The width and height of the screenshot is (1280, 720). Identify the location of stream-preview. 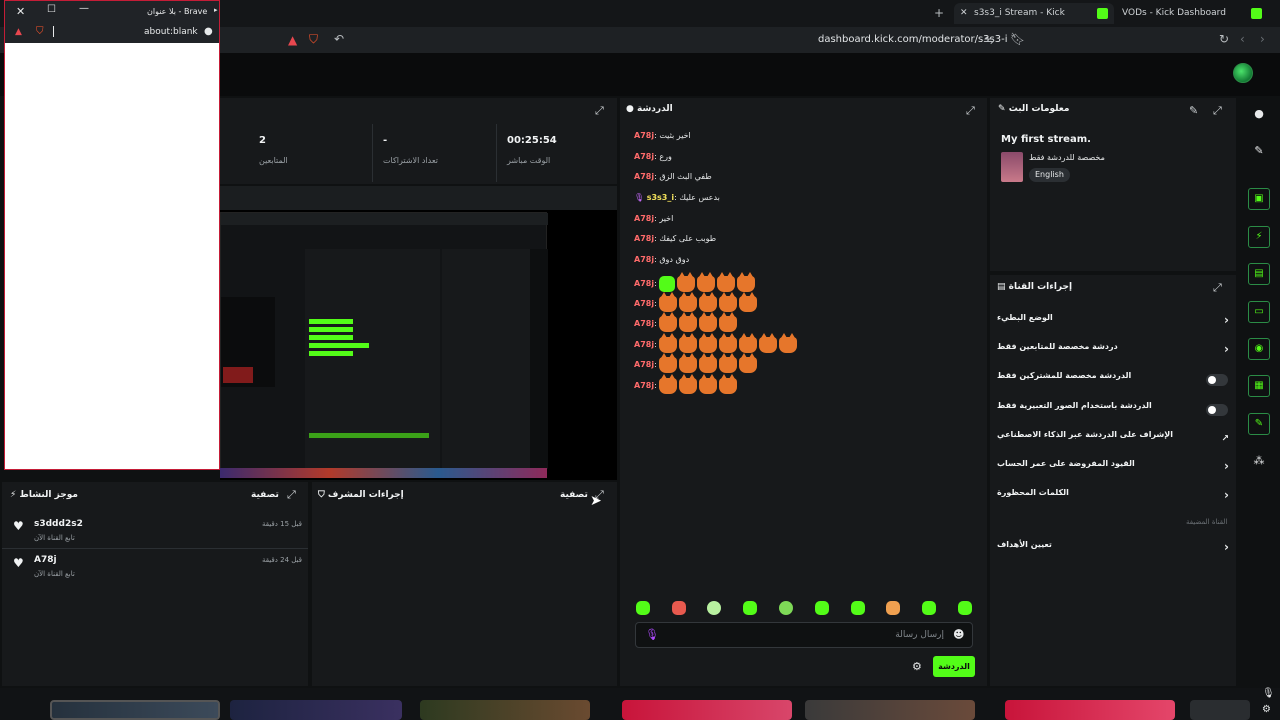
(418, 345).